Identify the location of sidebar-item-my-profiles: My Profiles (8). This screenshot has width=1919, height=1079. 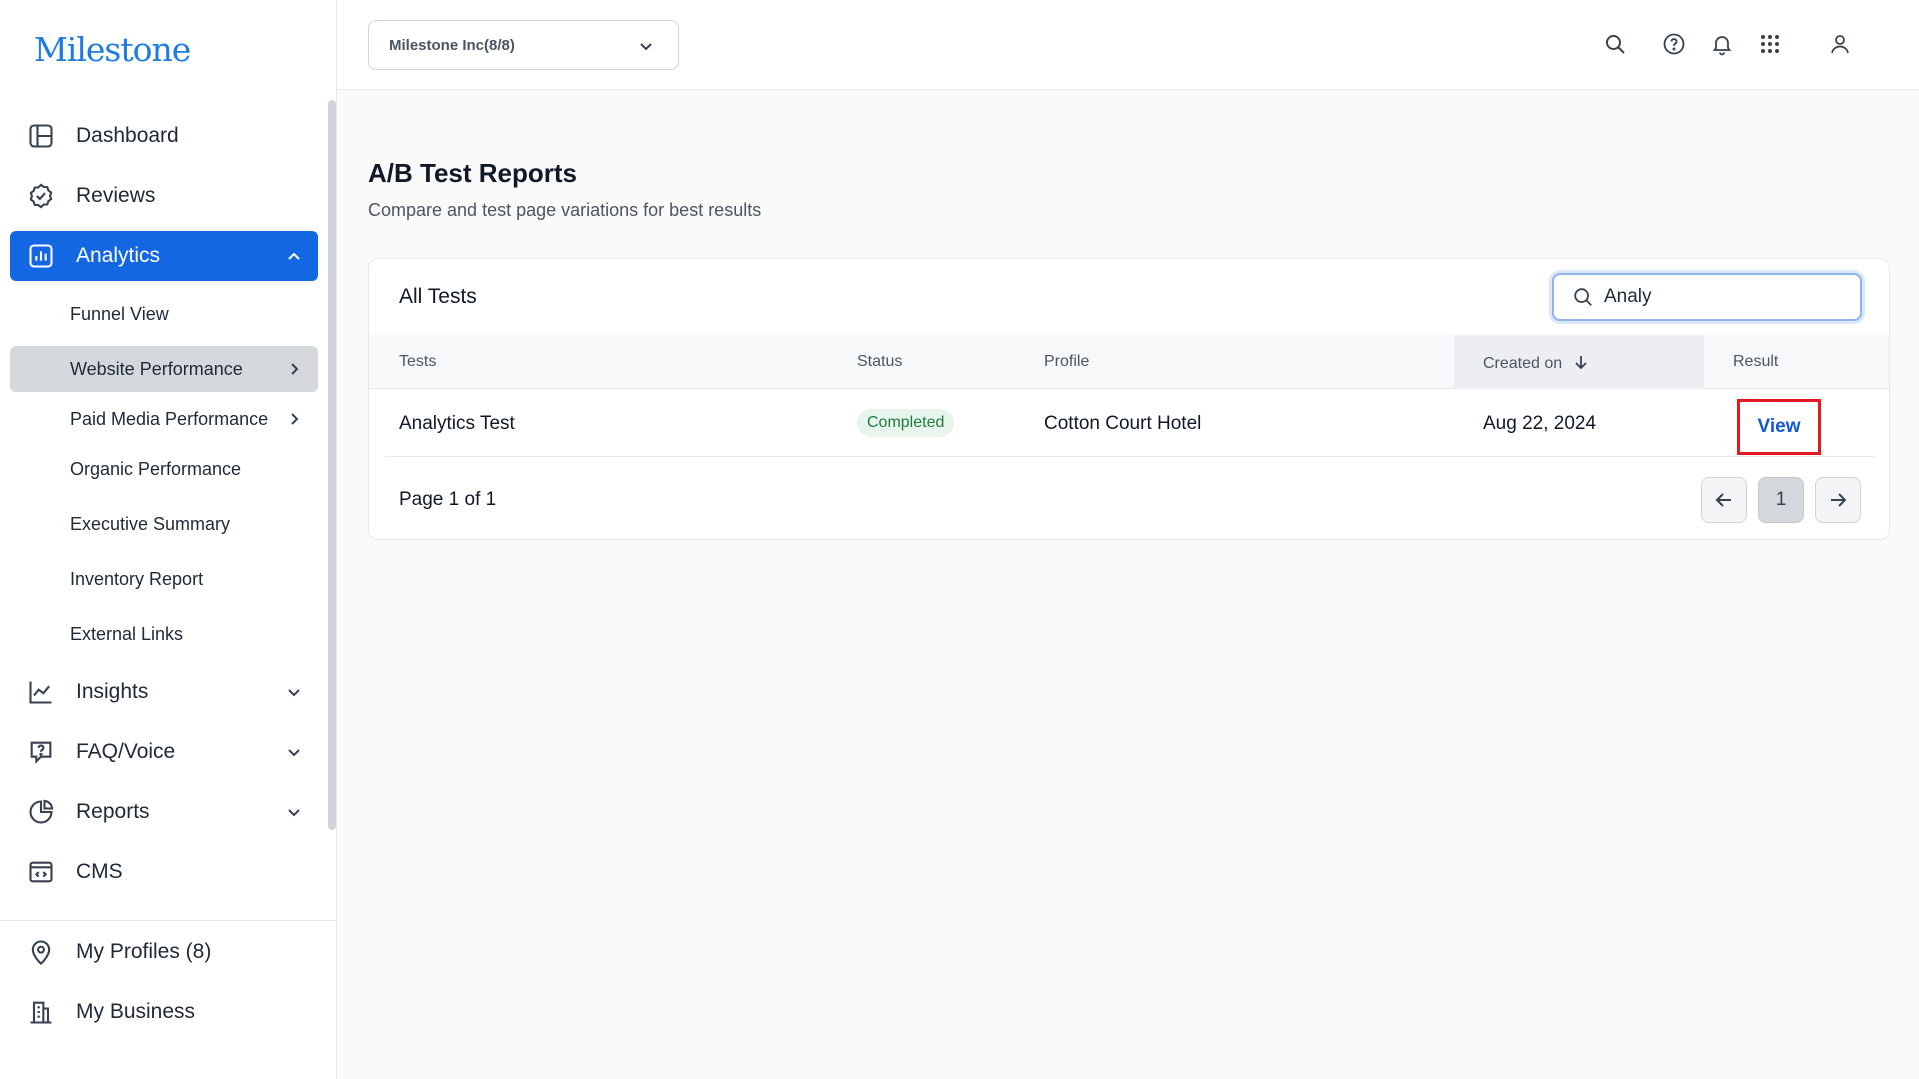
(164, 952).